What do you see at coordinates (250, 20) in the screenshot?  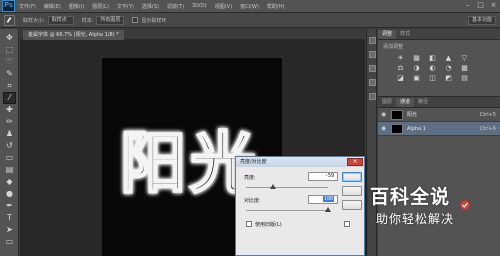 I see `options-bar: 取样大小: 取样点 样本: 所有图层 显示取样环 基本功能` at bounding box center [250, 20].